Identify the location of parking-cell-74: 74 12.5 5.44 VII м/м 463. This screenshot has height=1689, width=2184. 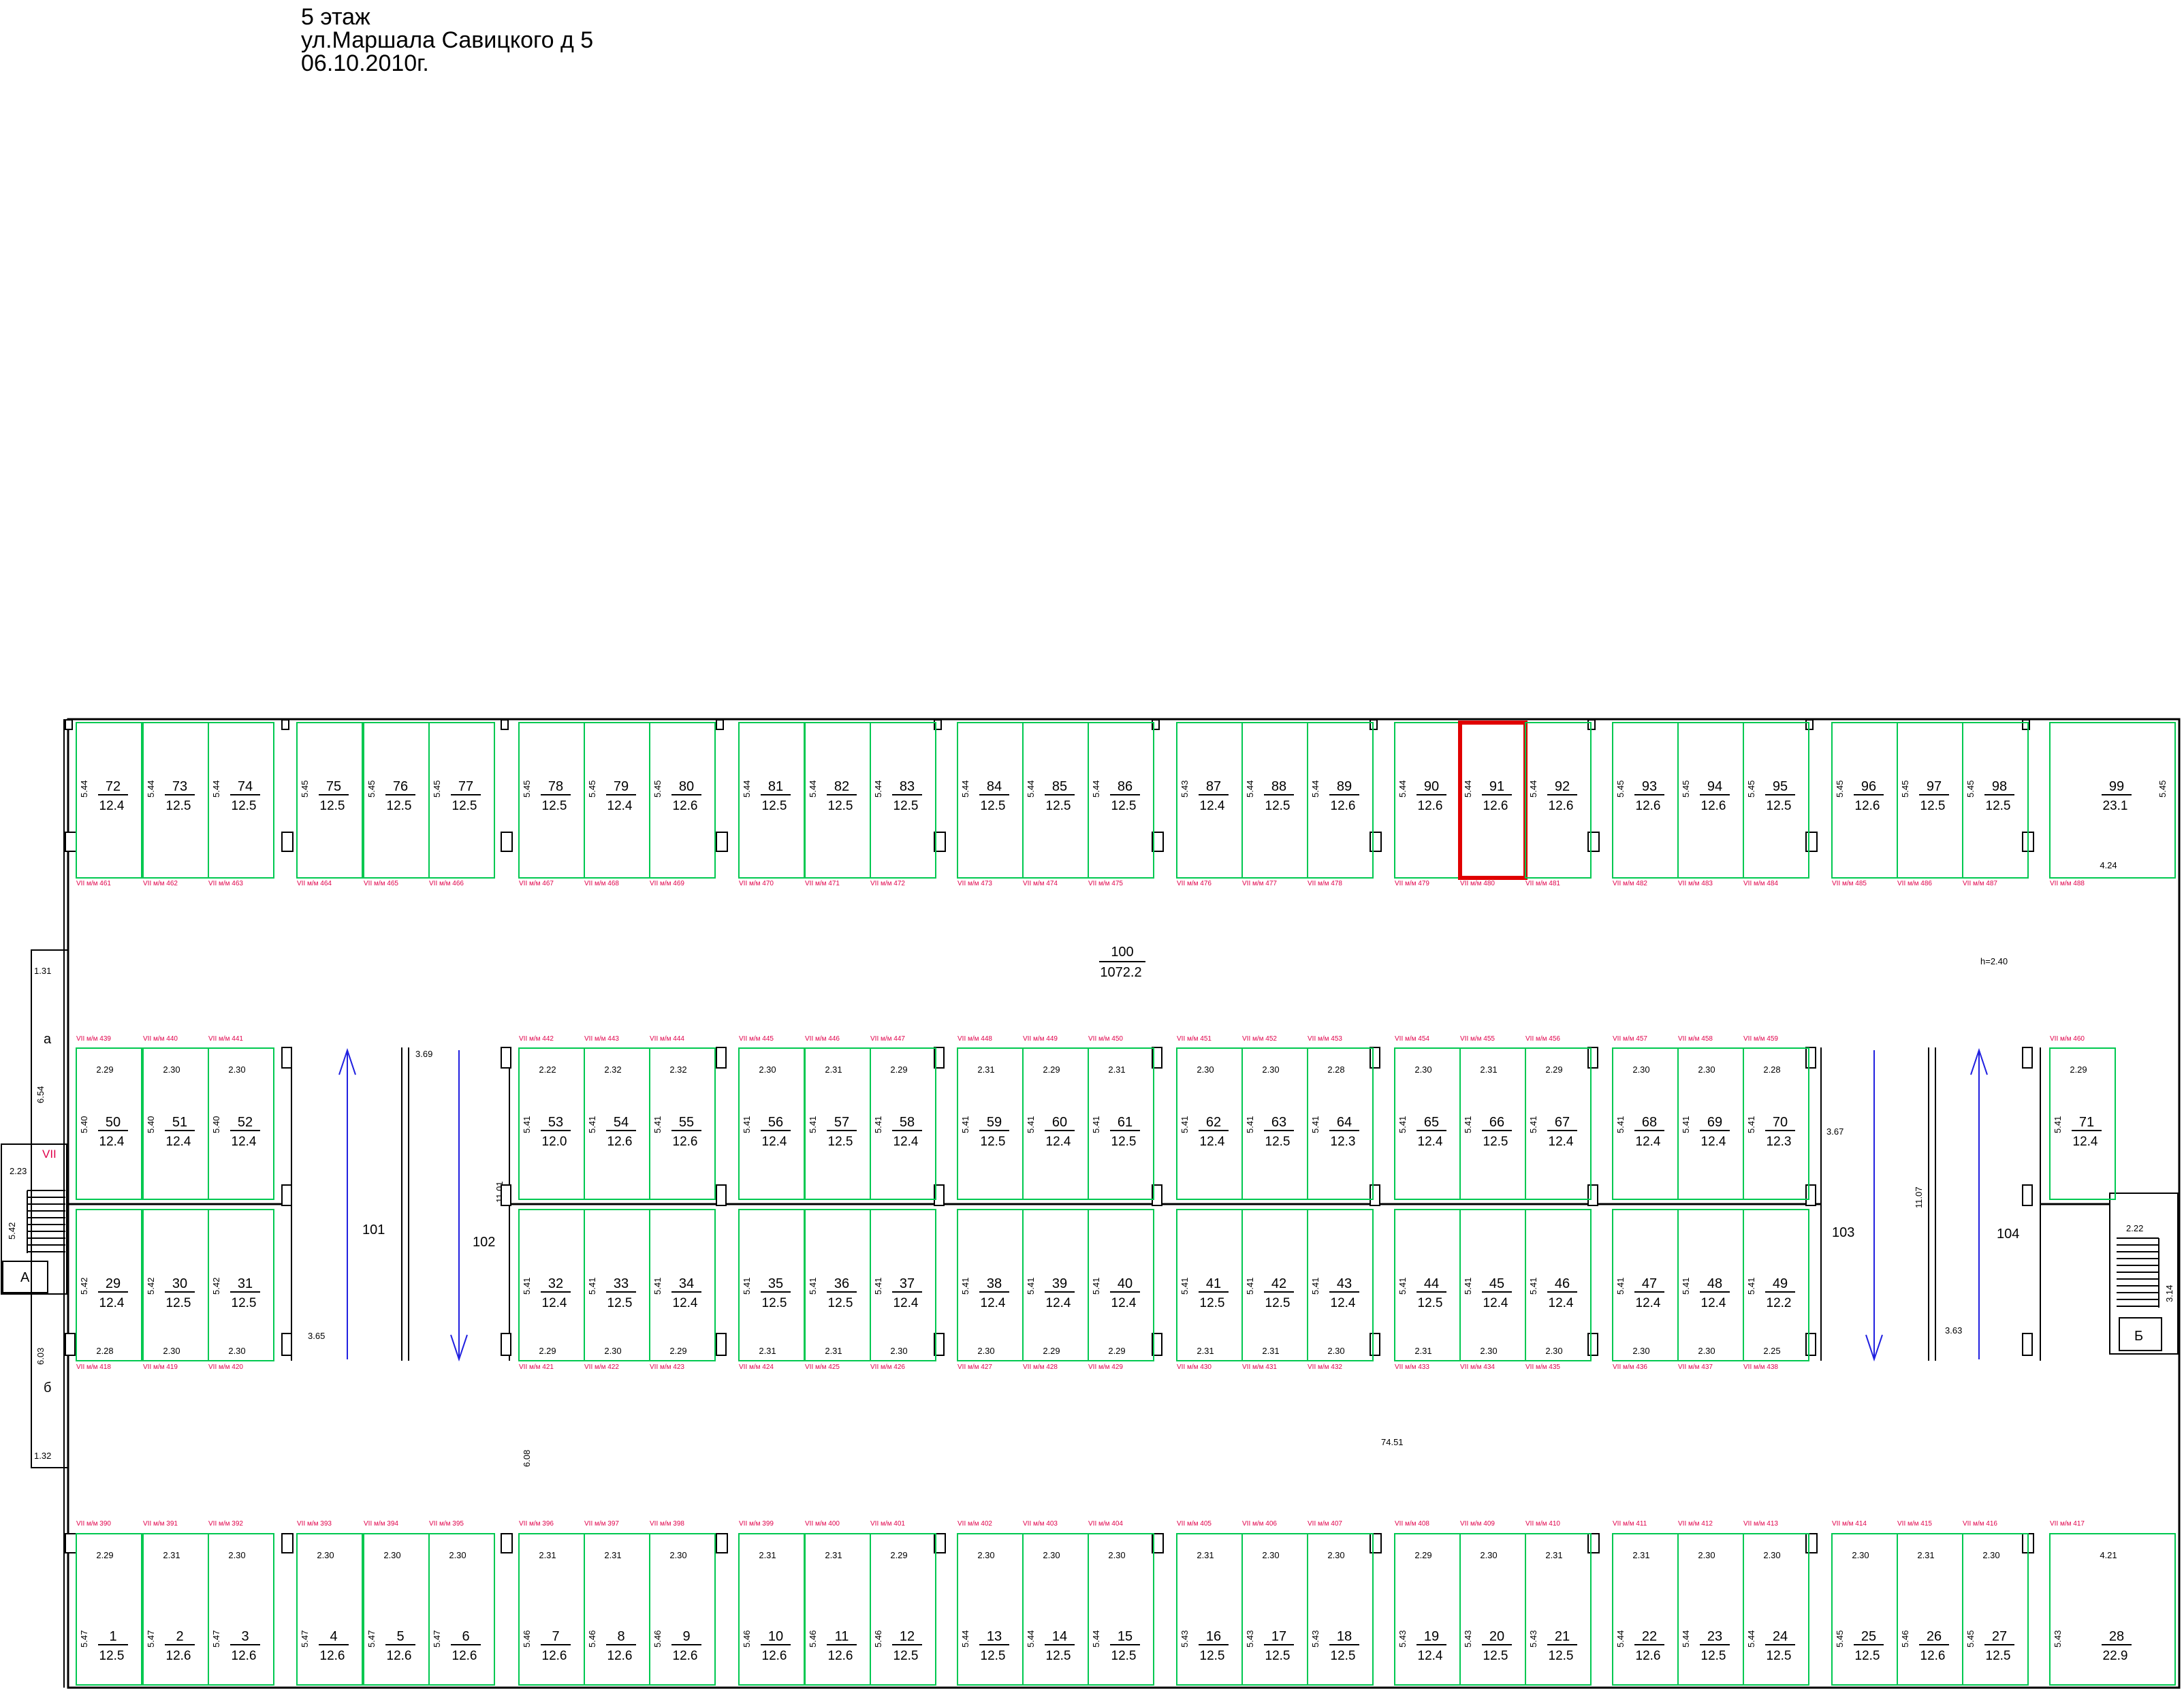
(241, 804).